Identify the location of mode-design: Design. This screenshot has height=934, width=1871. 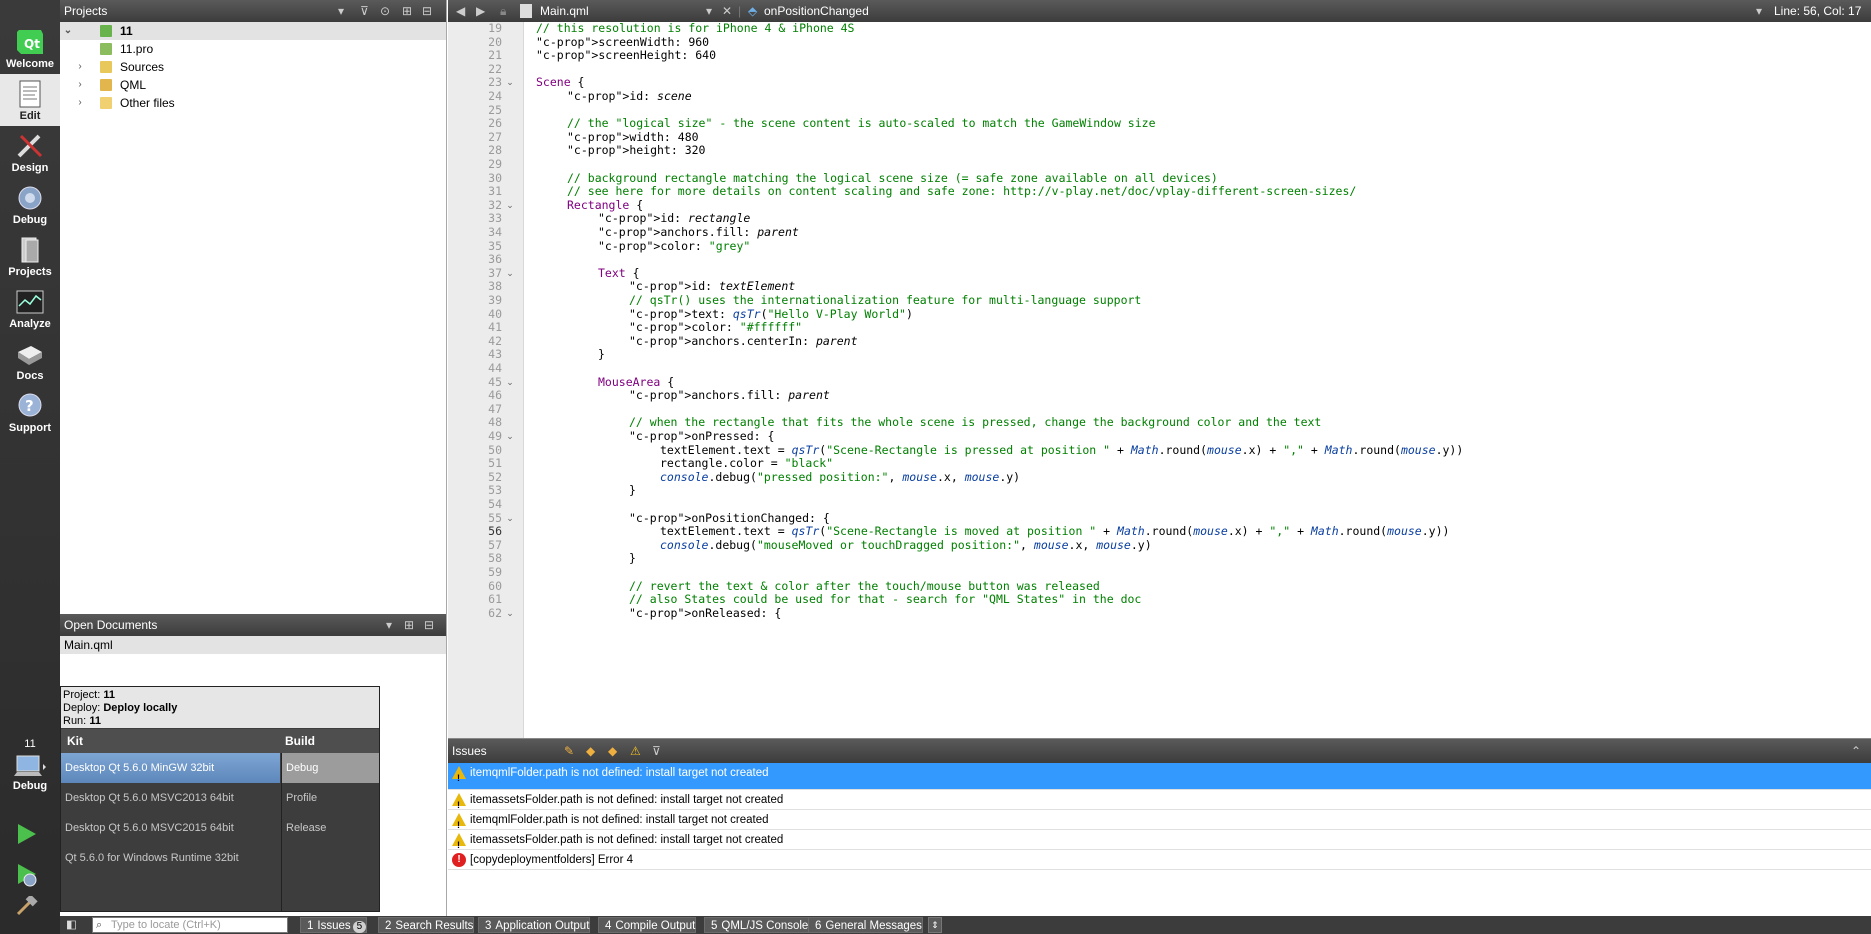
(30, 152).